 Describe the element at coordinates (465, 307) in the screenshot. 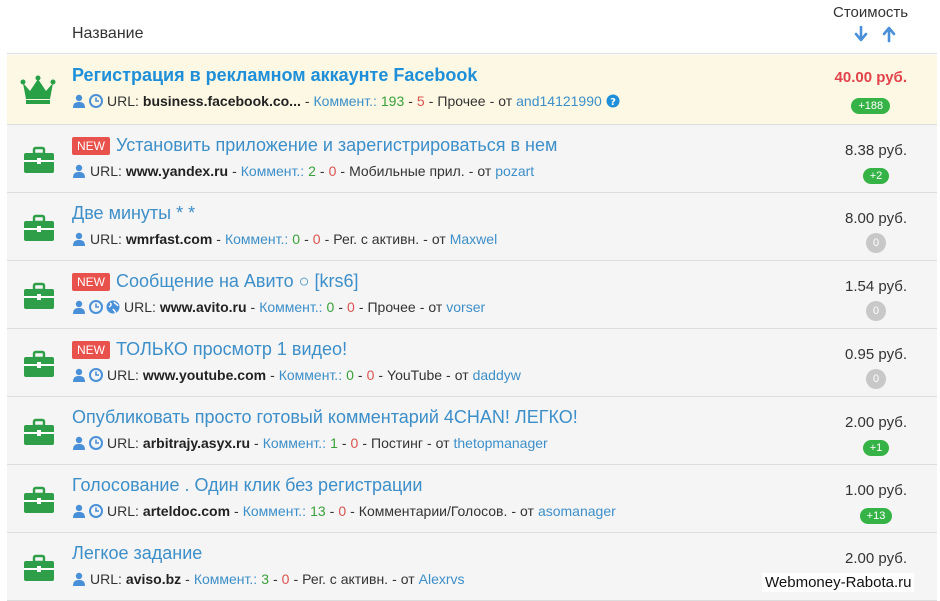

I see `author-link: vorser` at that location.